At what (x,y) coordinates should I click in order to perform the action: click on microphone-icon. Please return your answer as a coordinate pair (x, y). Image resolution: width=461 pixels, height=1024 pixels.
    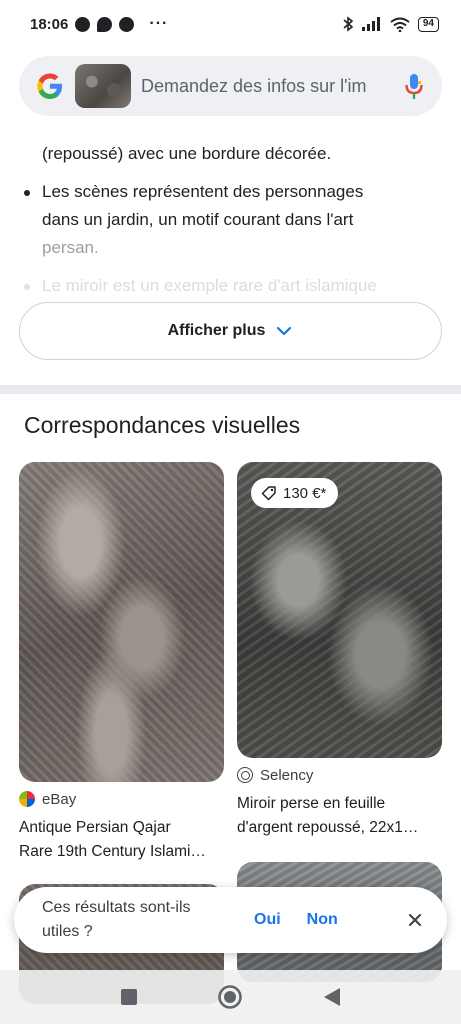
    Looking at the image, I should click on (414, 86).